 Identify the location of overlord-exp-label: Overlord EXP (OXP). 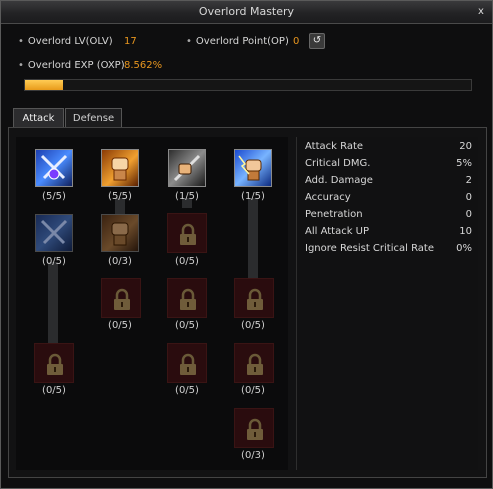
(76, 65).